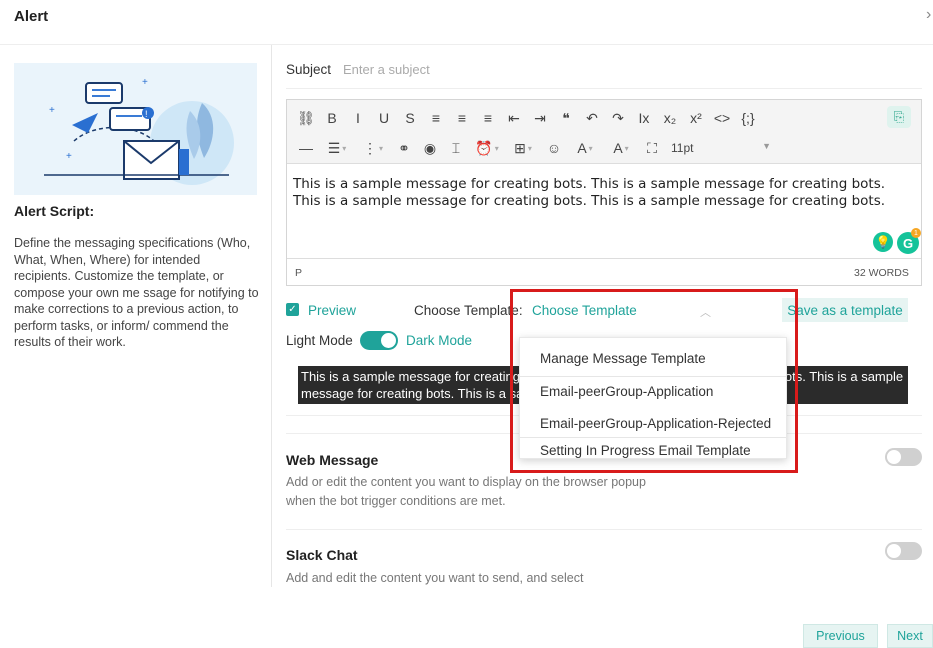 The image size is (933, 648). I want to click on fullscreen-icon: ⛶, so click(652, 148).